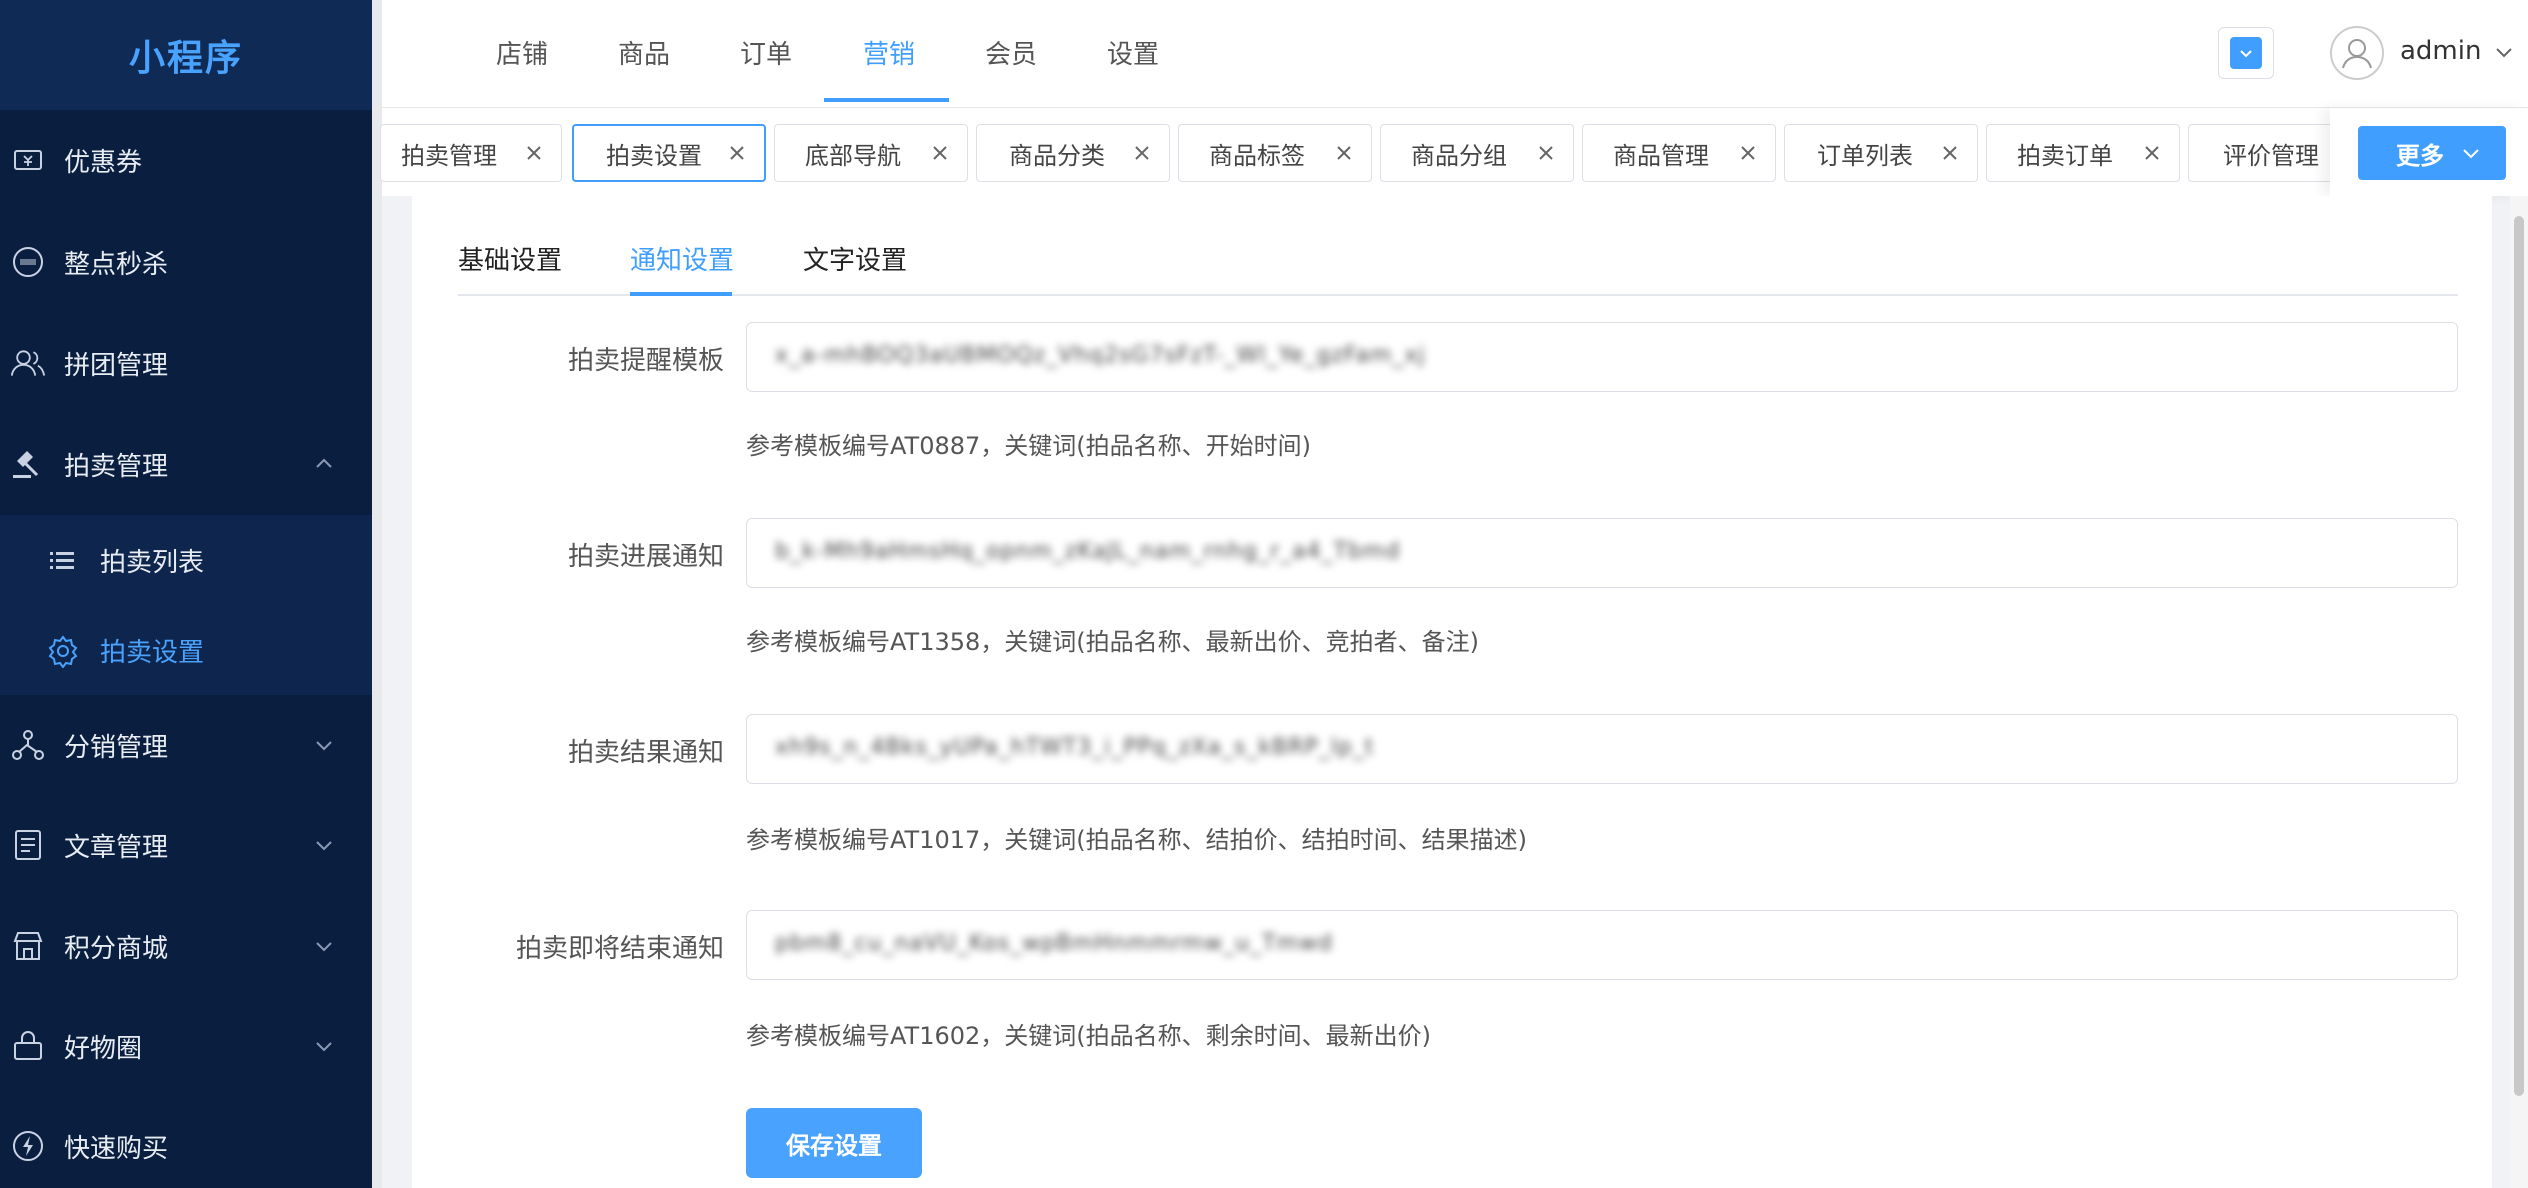 This screenshot has width=2528, height=1188. Describe the element at coordinates (2271, 155) in the screenshot. I see `tag-label: 评价管理` at that location.